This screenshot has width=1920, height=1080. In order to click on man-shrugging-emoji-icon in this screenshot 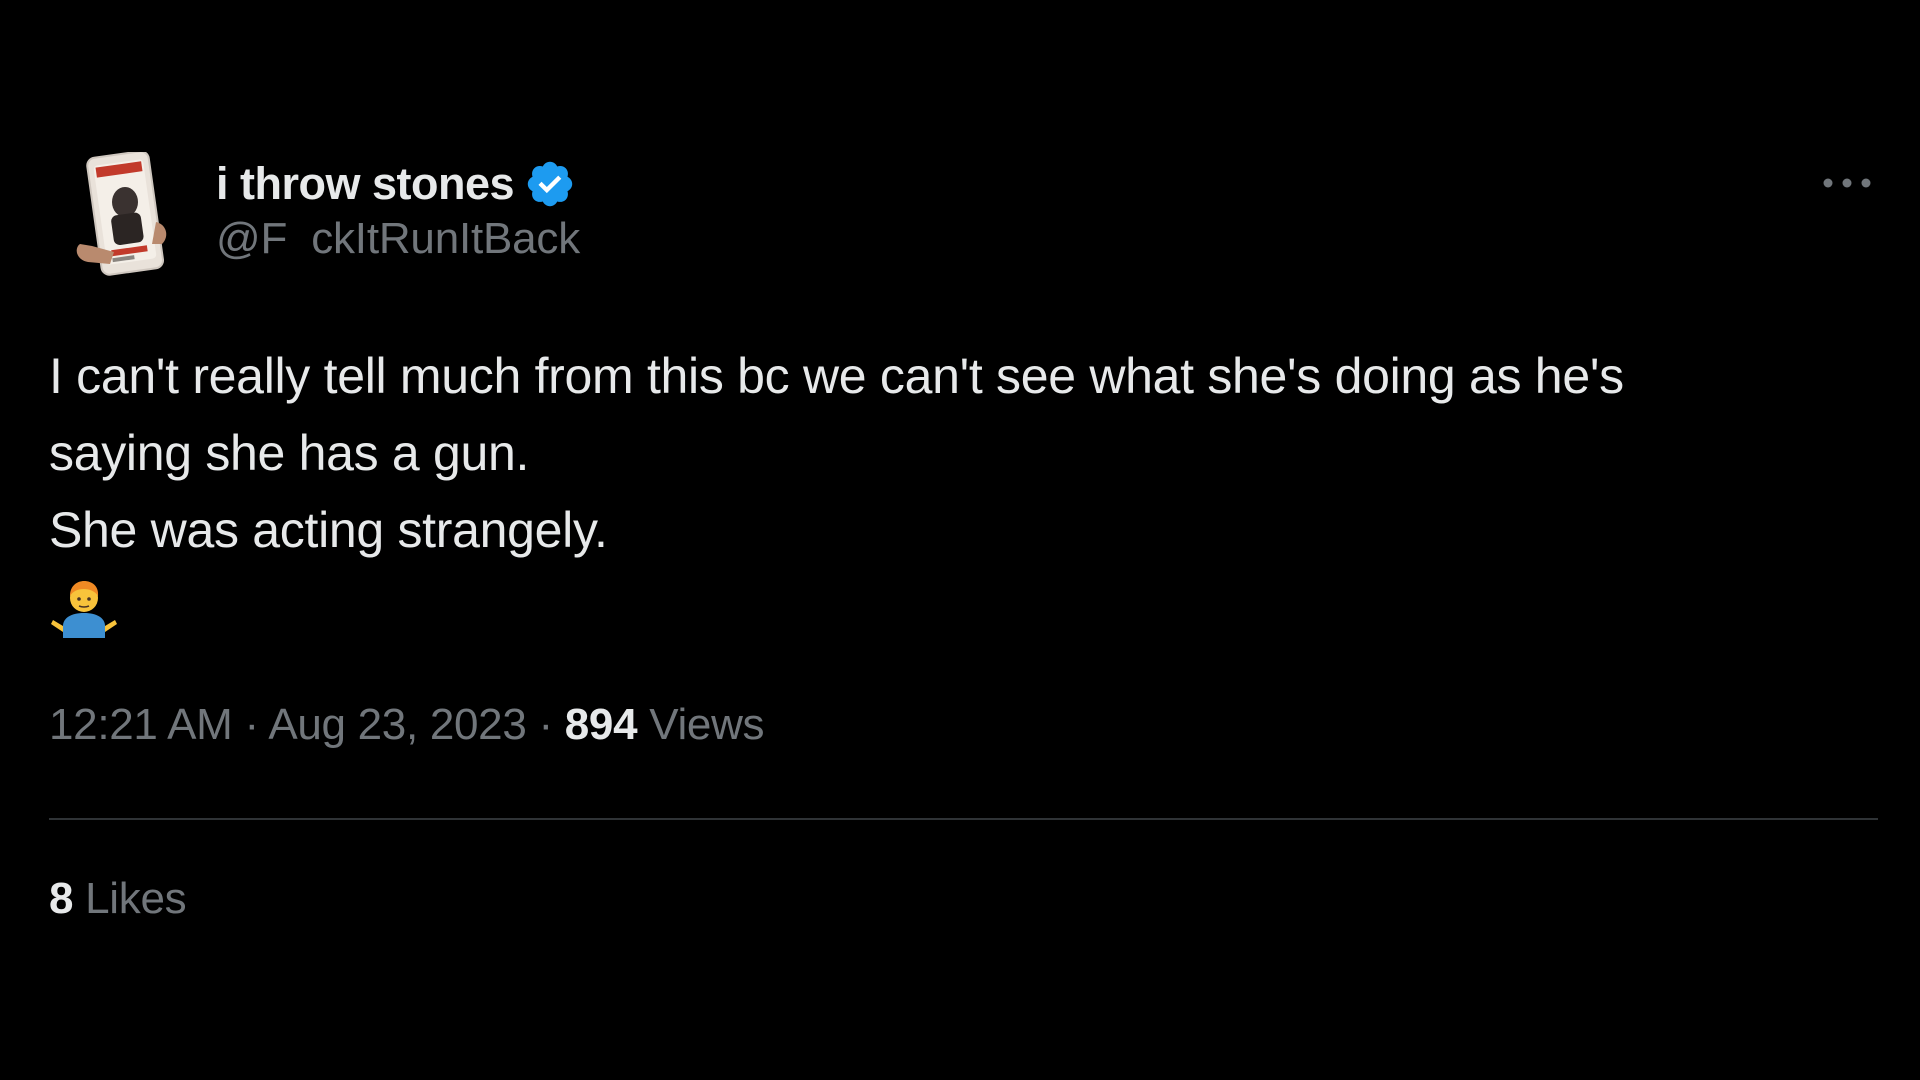, I will do `click(84, 609)`.